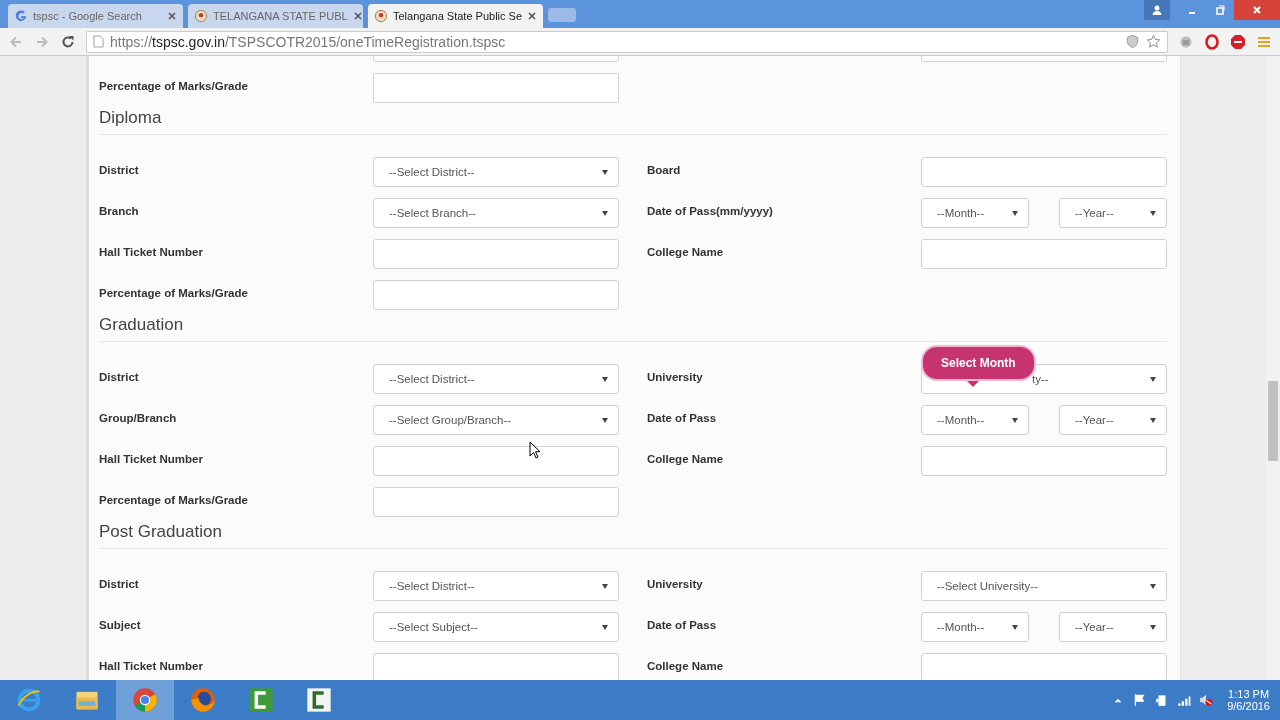 The image size is (1280, 720). I want to click on scrollbar, so click(1273, 368).